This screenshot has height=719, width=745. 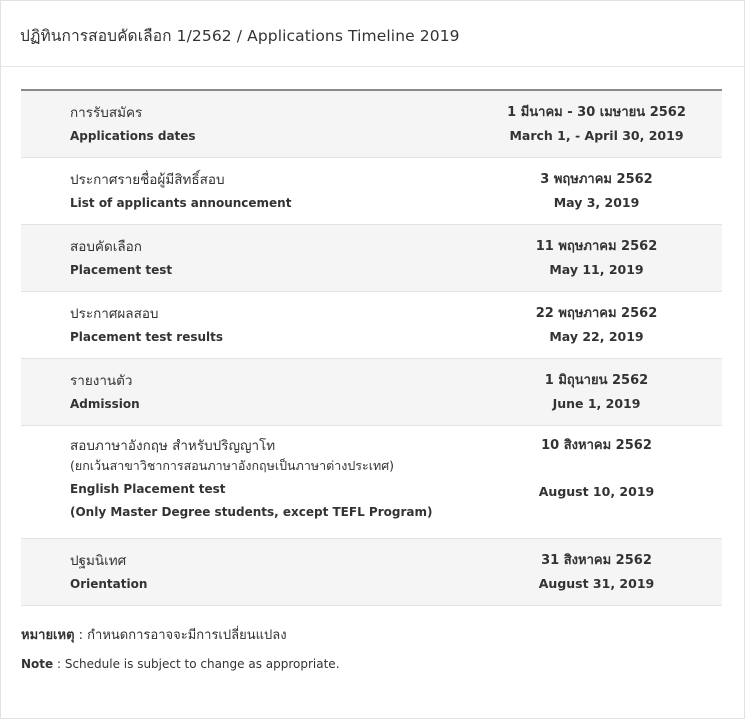 What do you see at coordinates (236, 392) in the screenshot?
I see `event-cell: รายงานตัว Admission` at bounding box center [236, 392].